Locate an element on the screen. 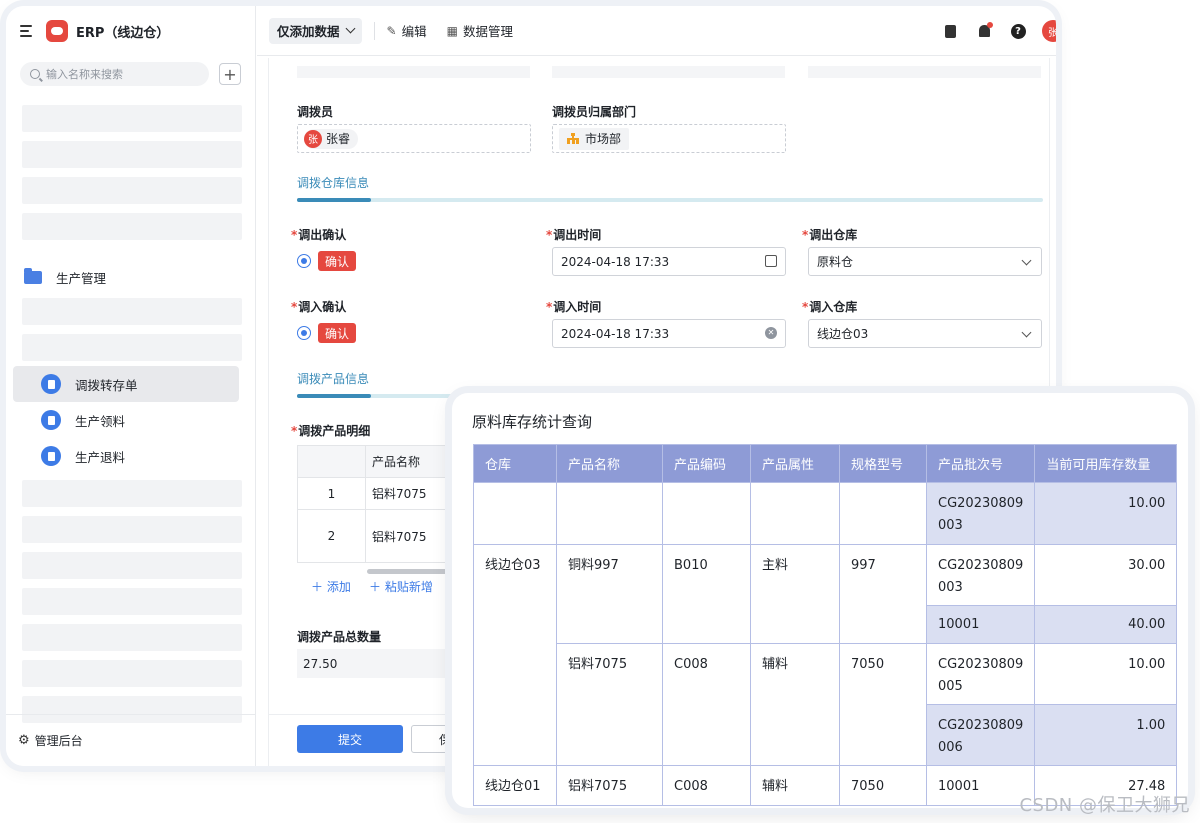  search-input: 输入名称来搜索 is located at coordinates (114, 74).